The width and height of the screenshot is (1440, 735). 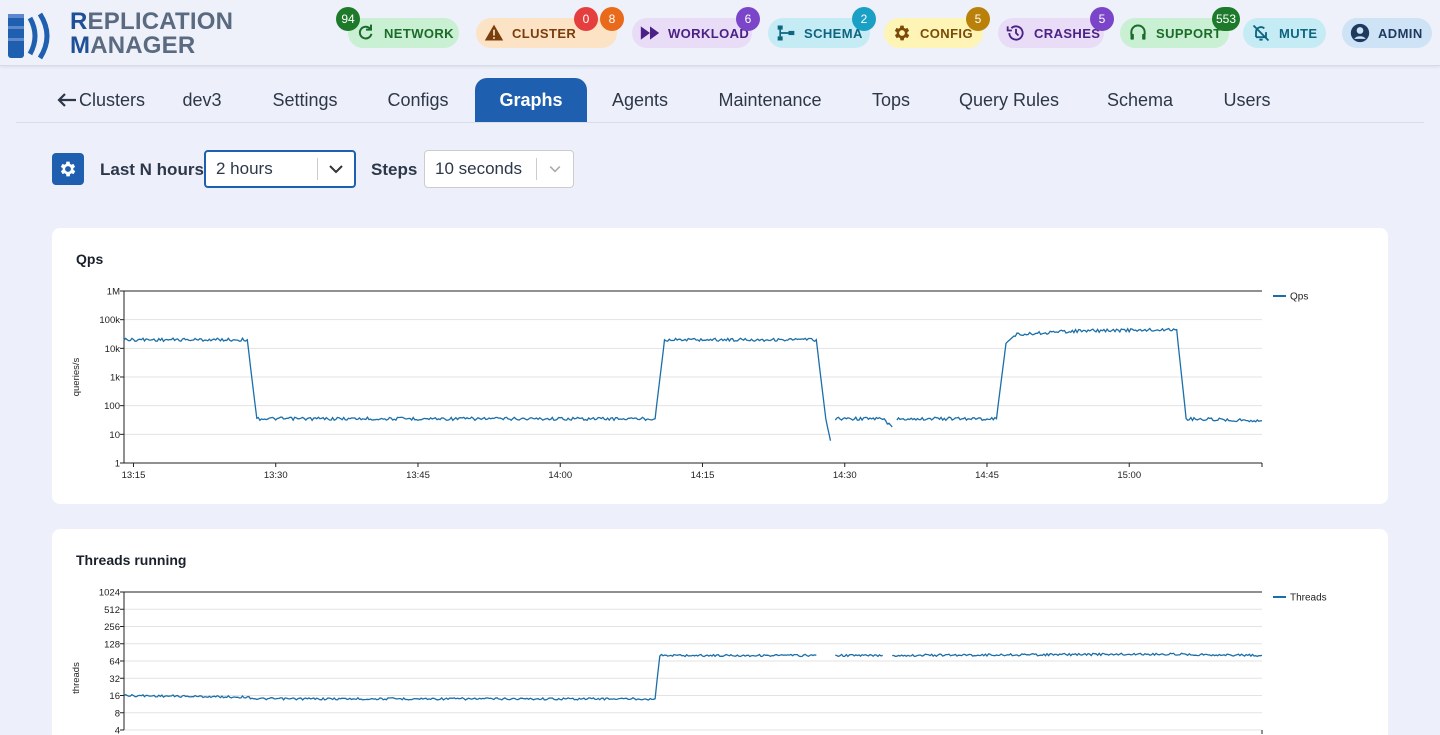 What do you see at coordinates (612, 19) in the screenshot?
I see `count-badge: 8` at bounding box center [612, 19].